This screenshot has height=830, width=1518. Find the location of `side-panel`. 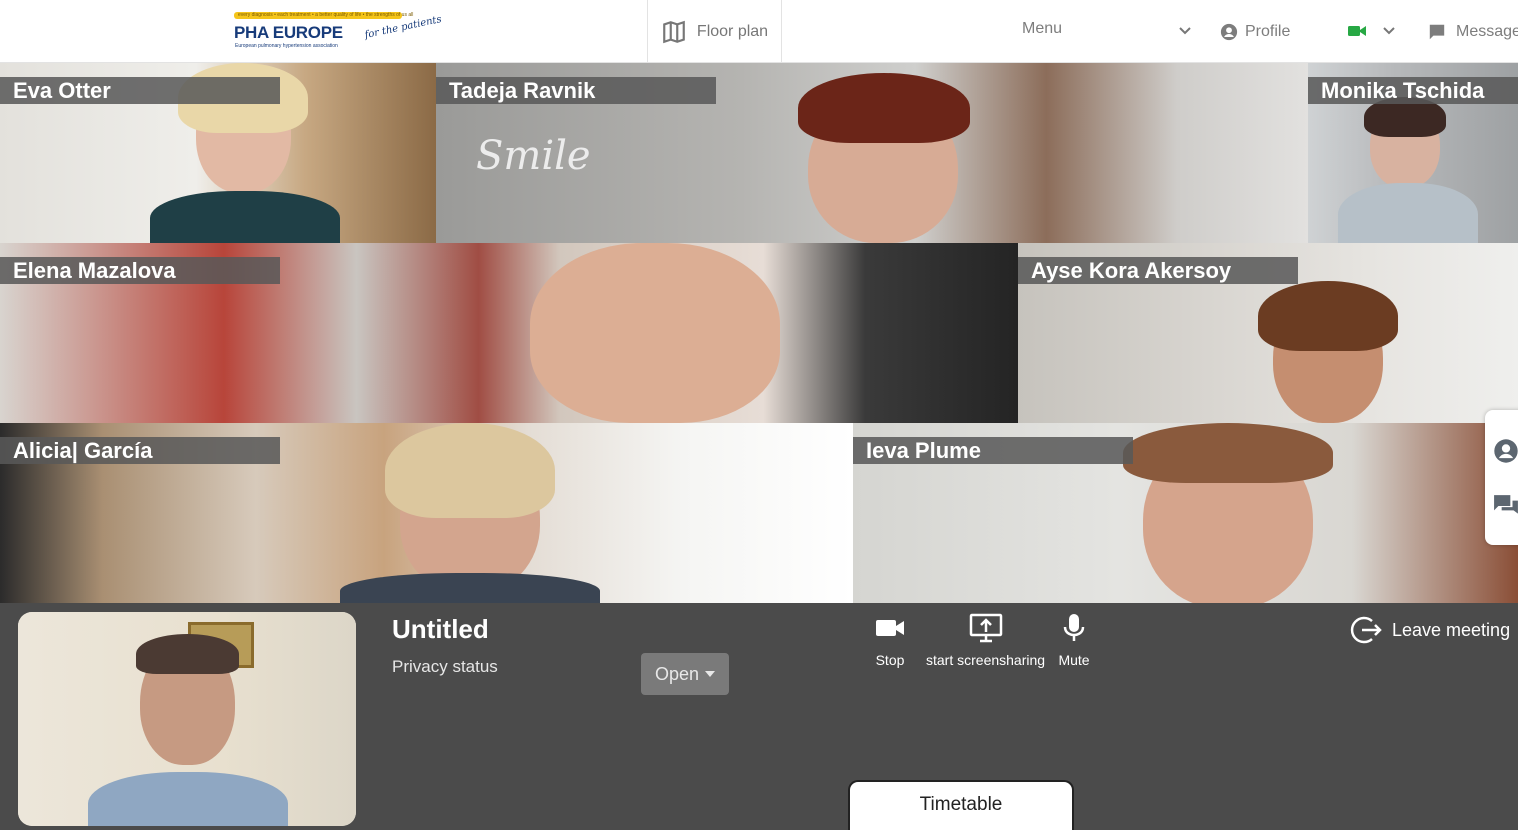

side-panel is located at coordinates (1501, 477).